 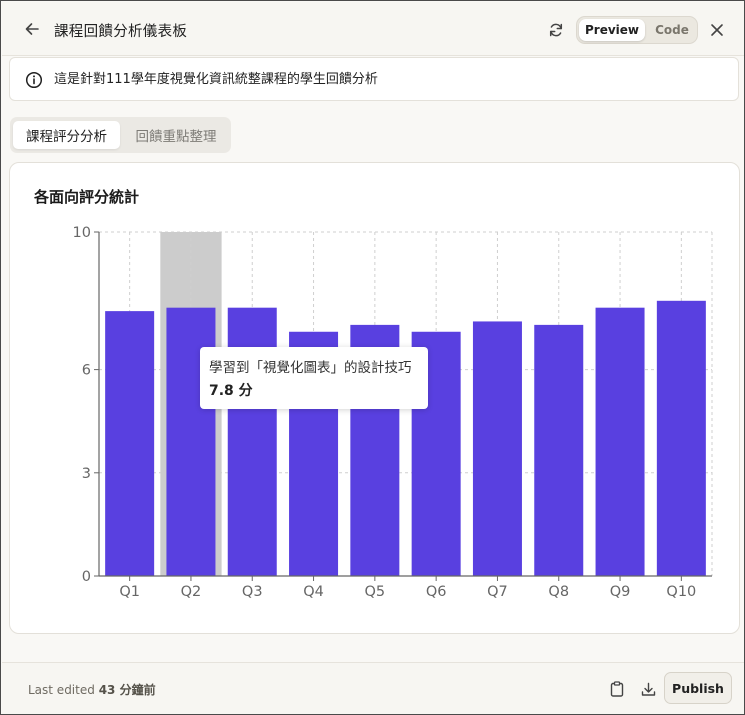 I want to click on preview-code-toggle: Preview Code, so click(x=637, y=30).